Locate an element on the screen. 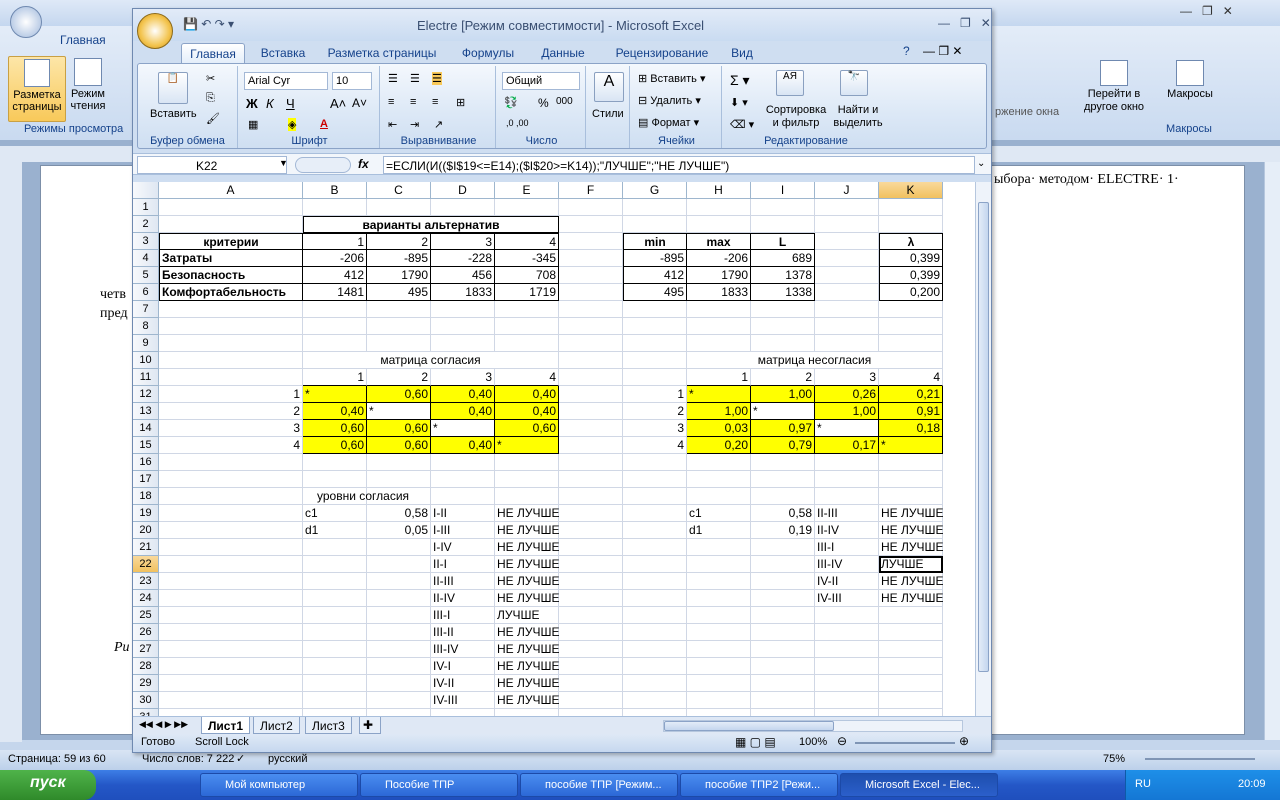 This screenshot has width=1280, height=800. formula-bar-splitter is located at coordinates (323, 165).